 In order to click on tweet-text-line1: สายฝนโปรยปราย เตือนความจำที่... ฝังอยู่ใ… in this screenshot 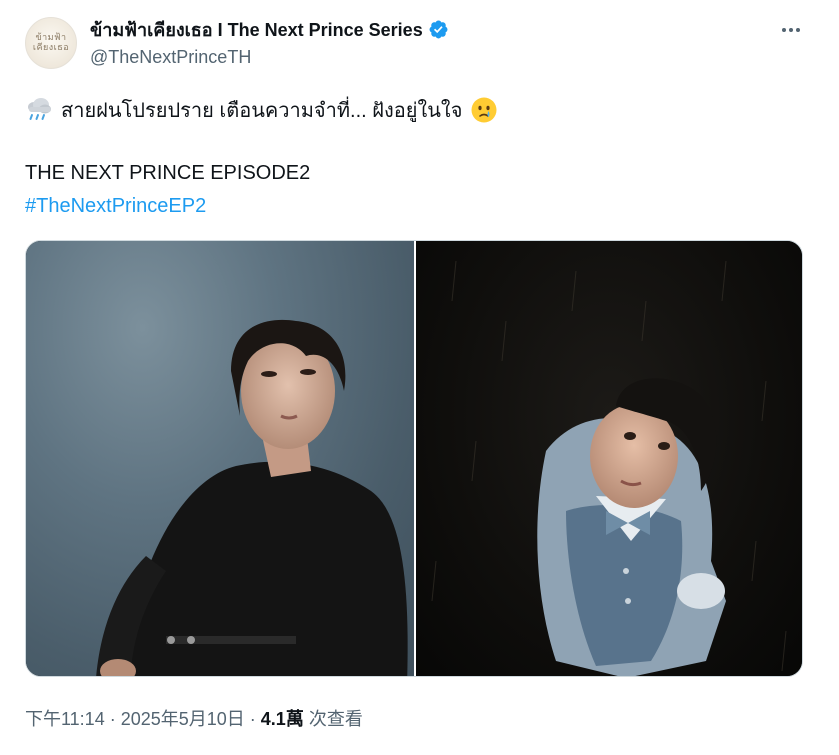, I will do `click(261, 110)`.